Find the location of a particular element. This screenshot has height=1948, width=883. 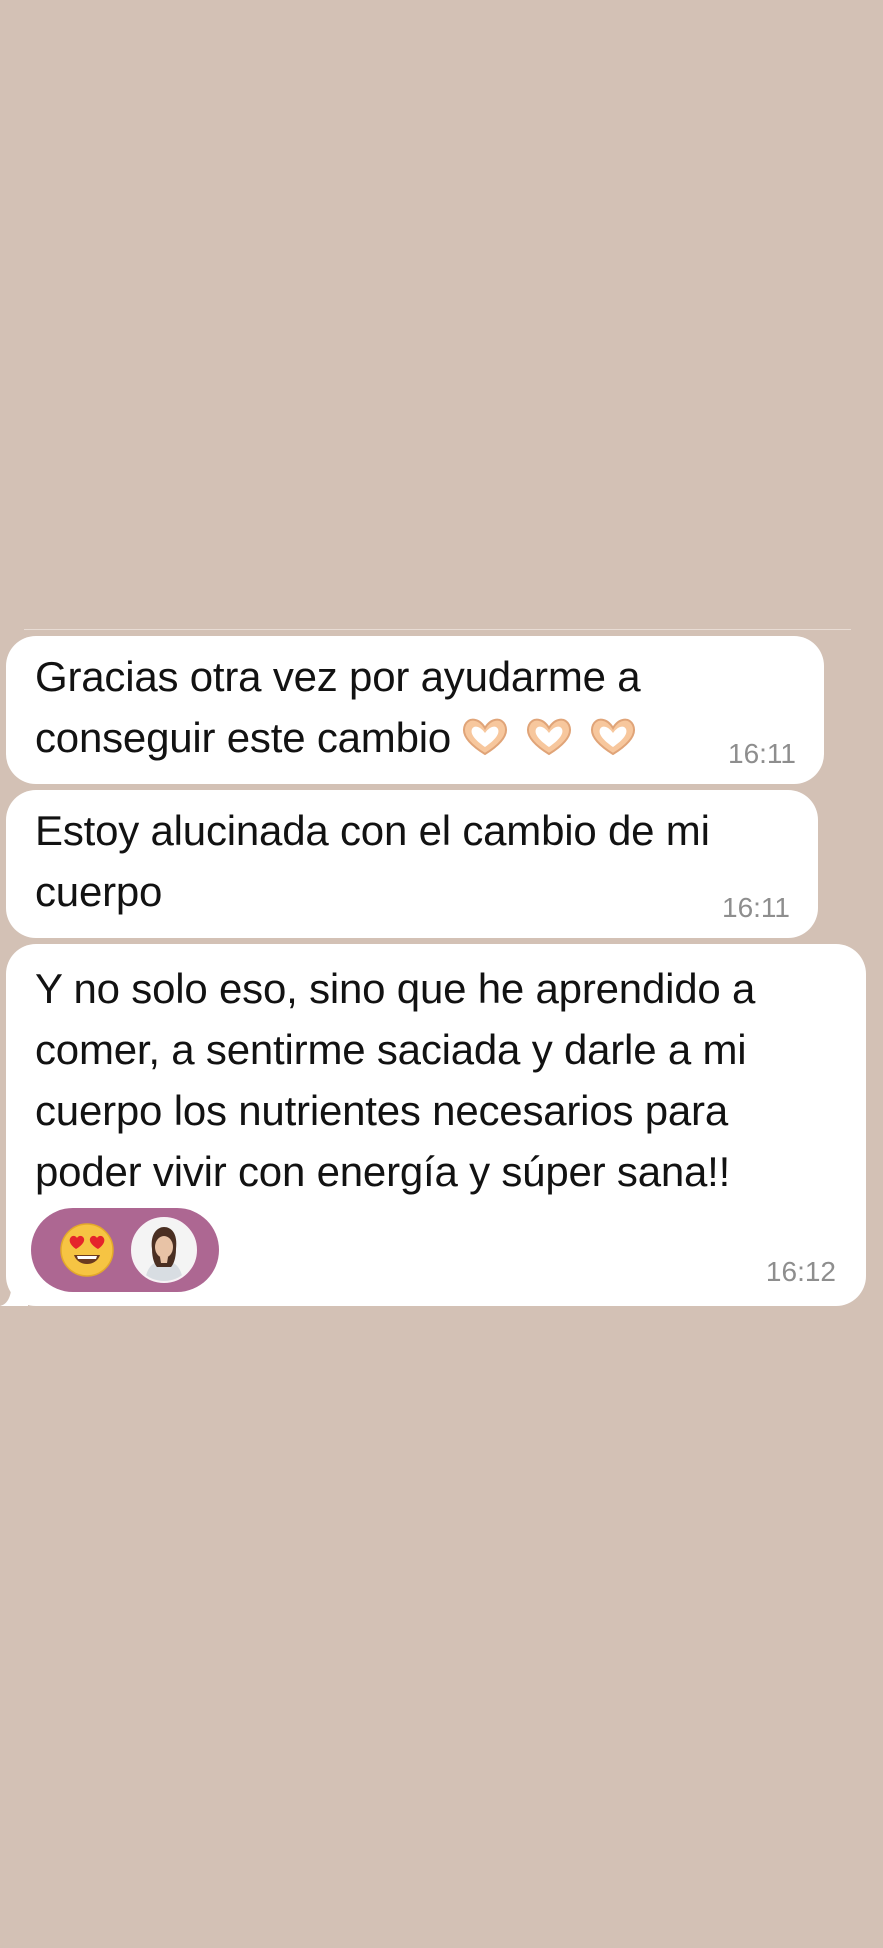

bubble-tail is located at coordinates (14, 1292).